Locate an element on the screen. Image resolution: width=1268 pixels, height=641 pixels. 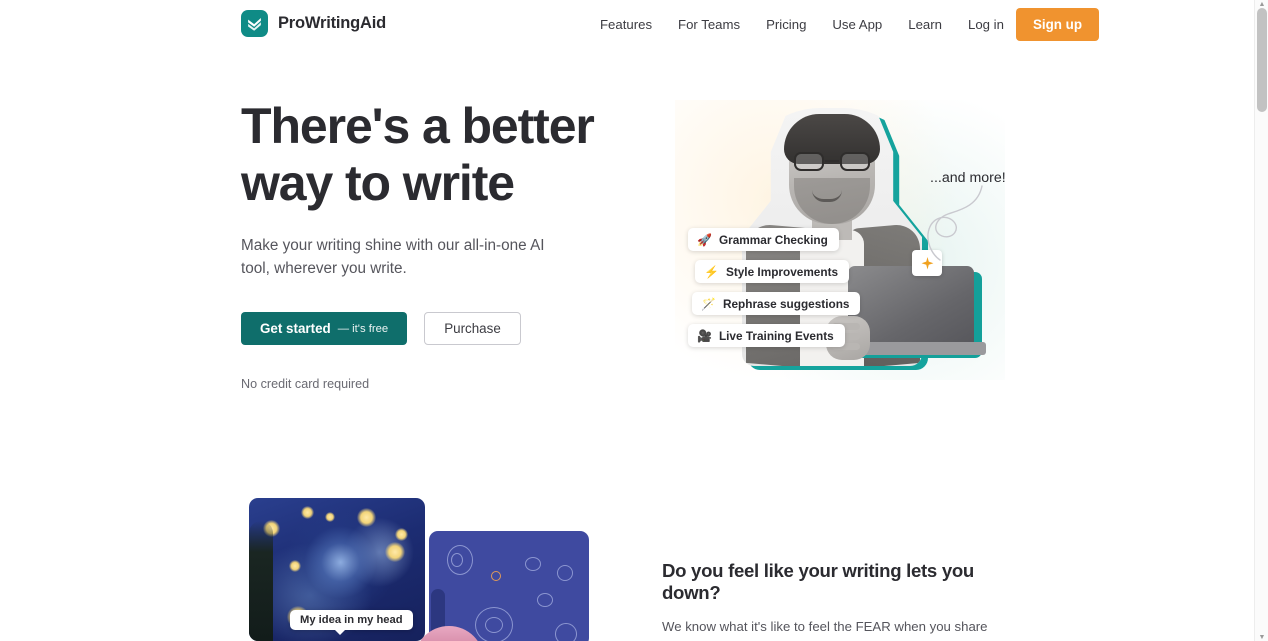
feature-chip-label: Grammar Checking is located at coordinates (773, 239).